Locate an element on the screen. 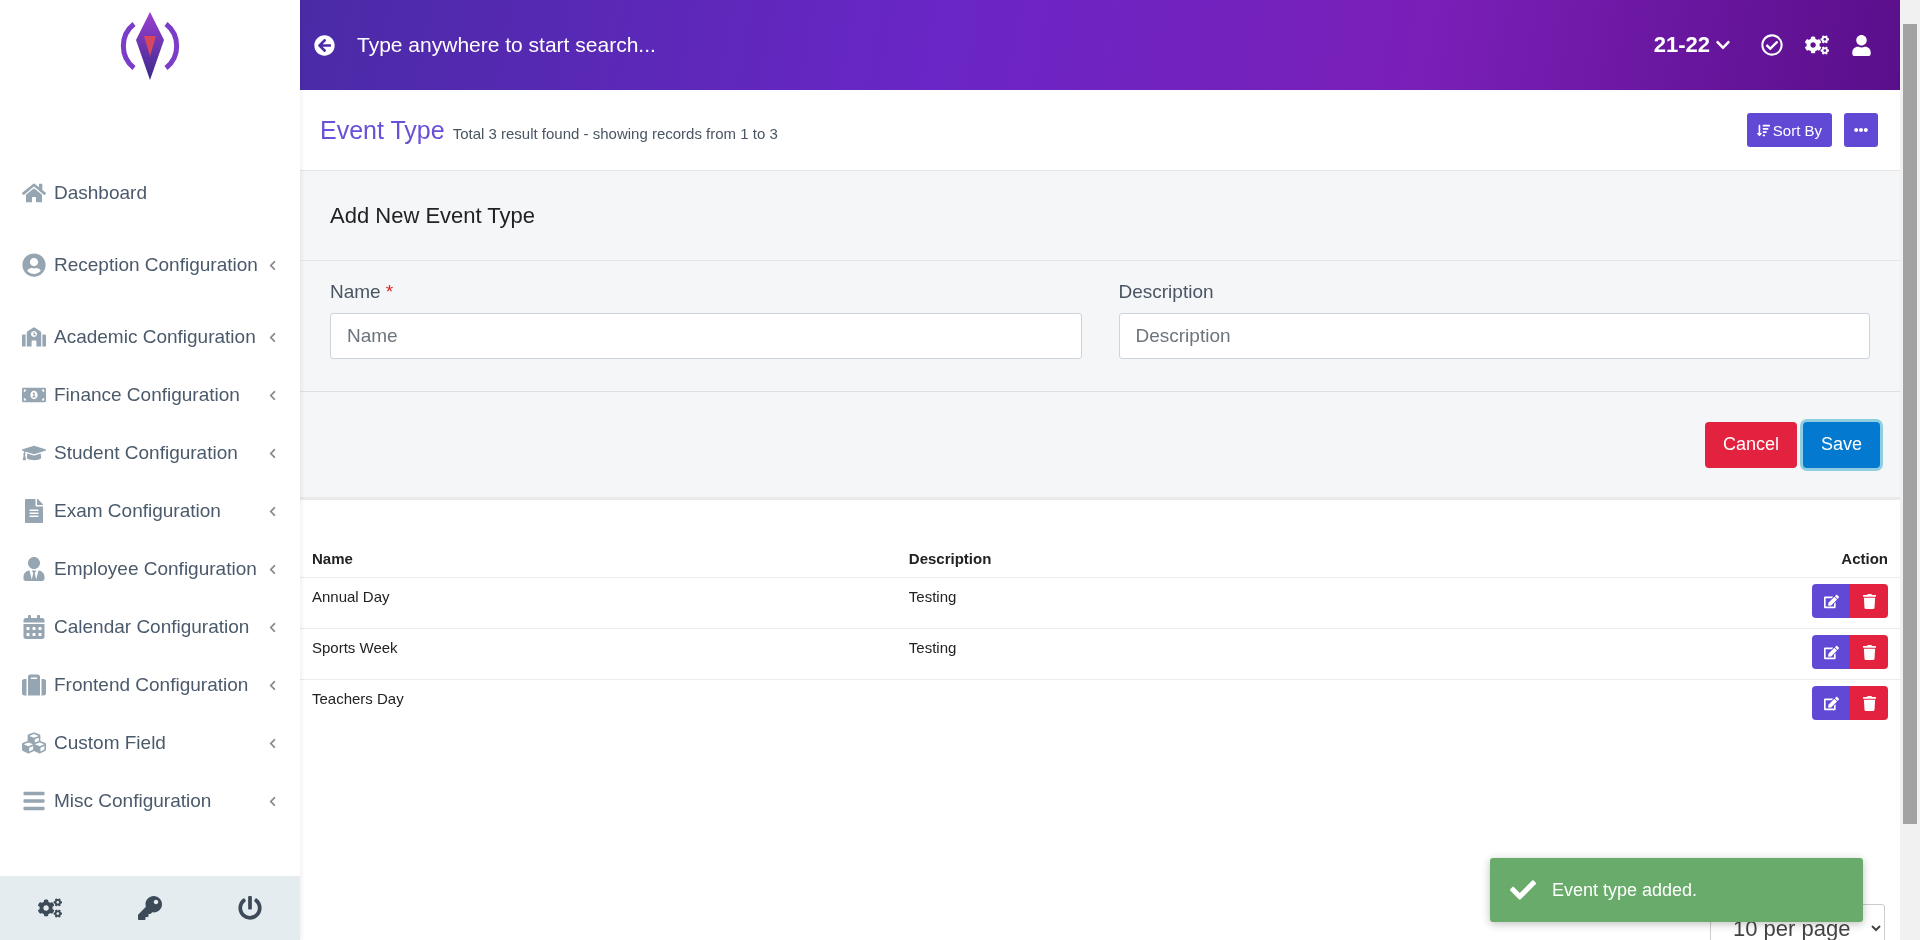 The width and height of the screenshot is (1920, 940). required-mark: * is located at coordinates (389, 291).